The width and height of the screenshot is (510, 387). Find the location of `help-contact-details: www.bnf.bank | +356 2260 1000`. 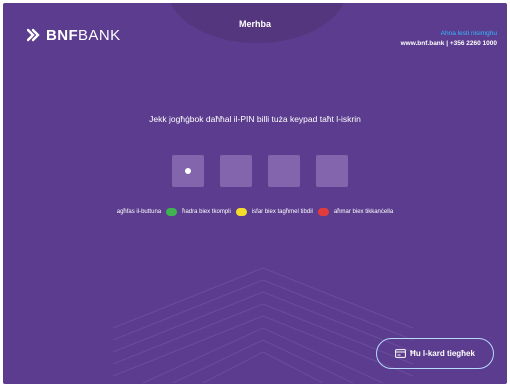

help-contact-details: www.bnf.bank | +356 2260 1000 is located at coordinates (448, 43).